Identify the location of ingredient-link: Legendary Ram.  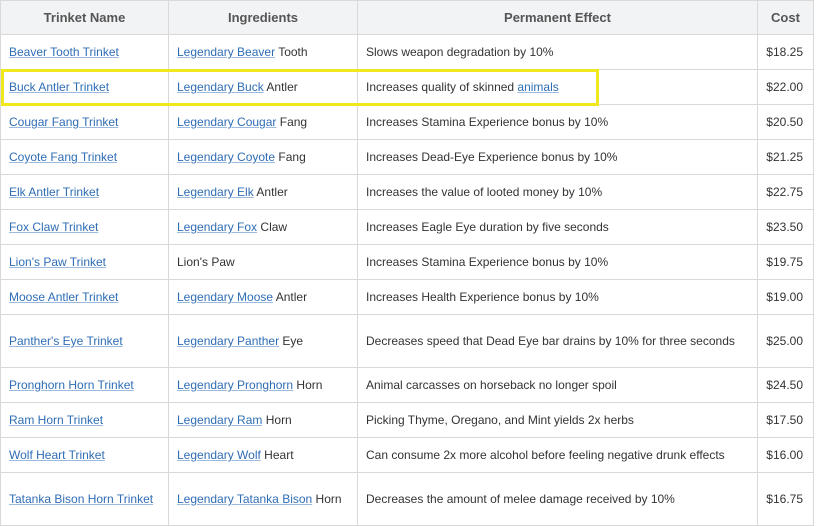
(219, 420).